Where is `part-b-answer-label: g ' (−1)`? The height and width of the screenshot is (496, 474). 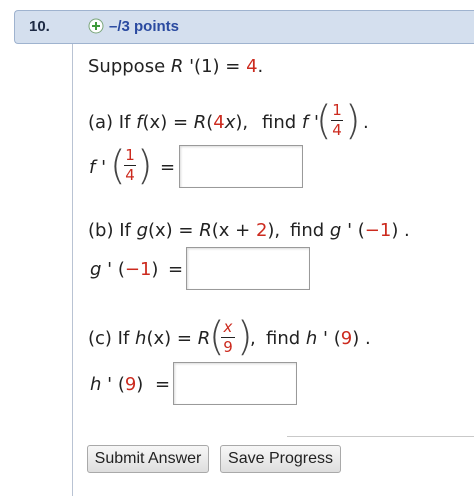
part-b-answer-label: g ' (−1) is located at coordinates (124, 269).